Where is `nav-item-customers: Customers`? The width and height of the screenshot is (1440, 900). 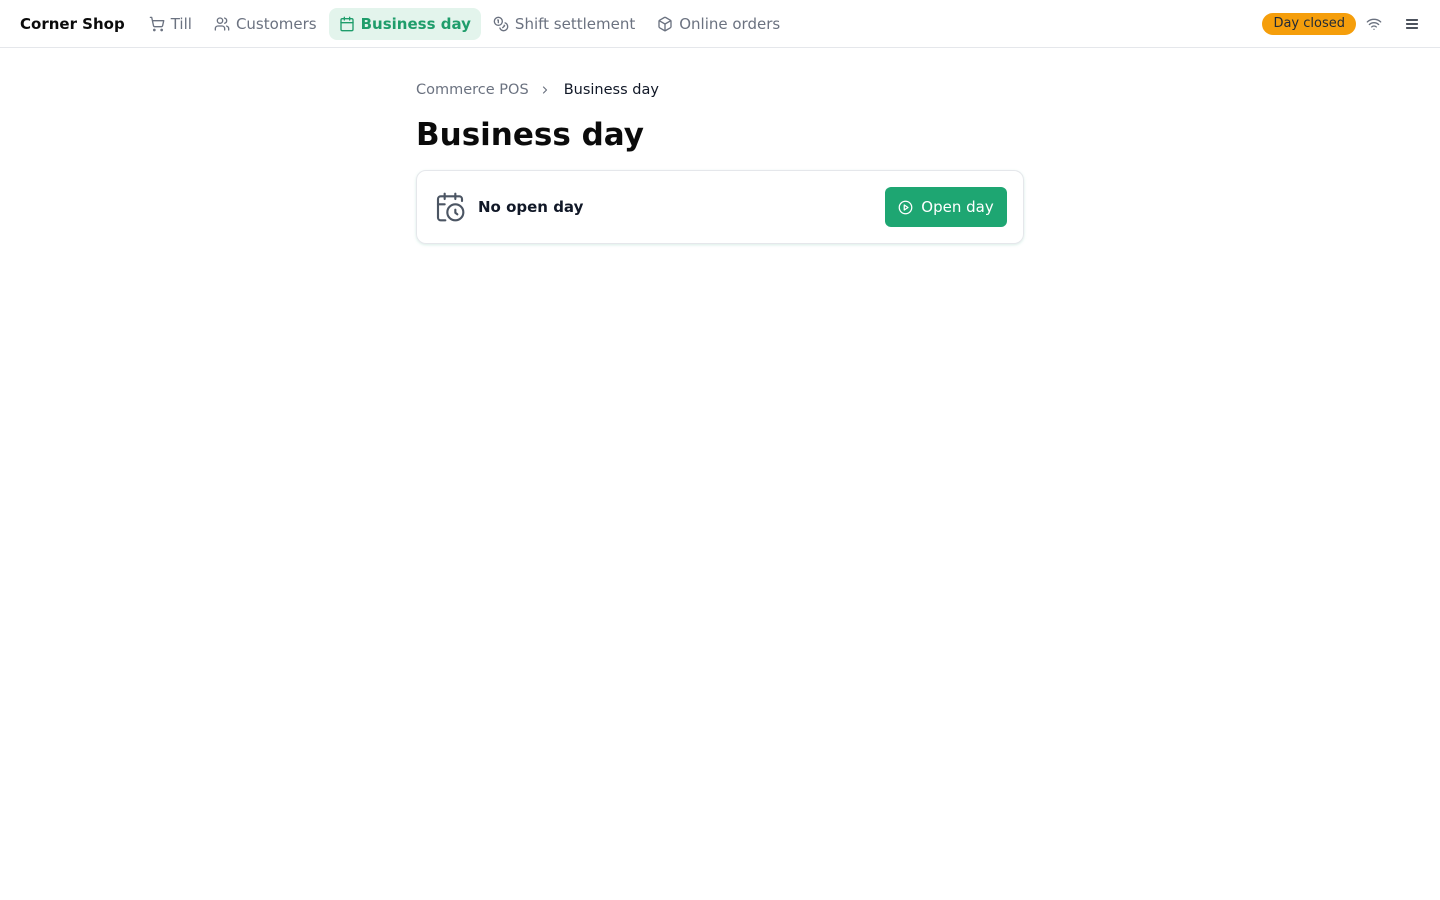
nav-item-customers: Customers is located at coordinates (265, 24).